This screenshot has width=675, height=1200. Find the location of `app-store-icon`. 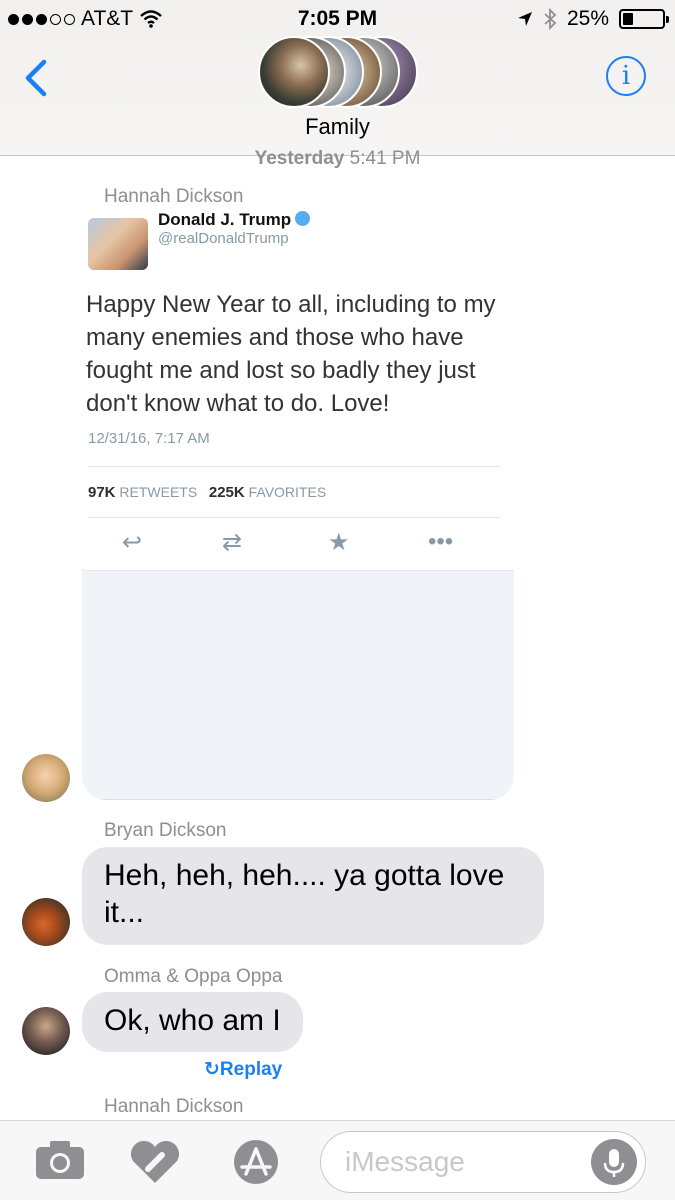

app-store-icon is located at coordinates (256, 1162).